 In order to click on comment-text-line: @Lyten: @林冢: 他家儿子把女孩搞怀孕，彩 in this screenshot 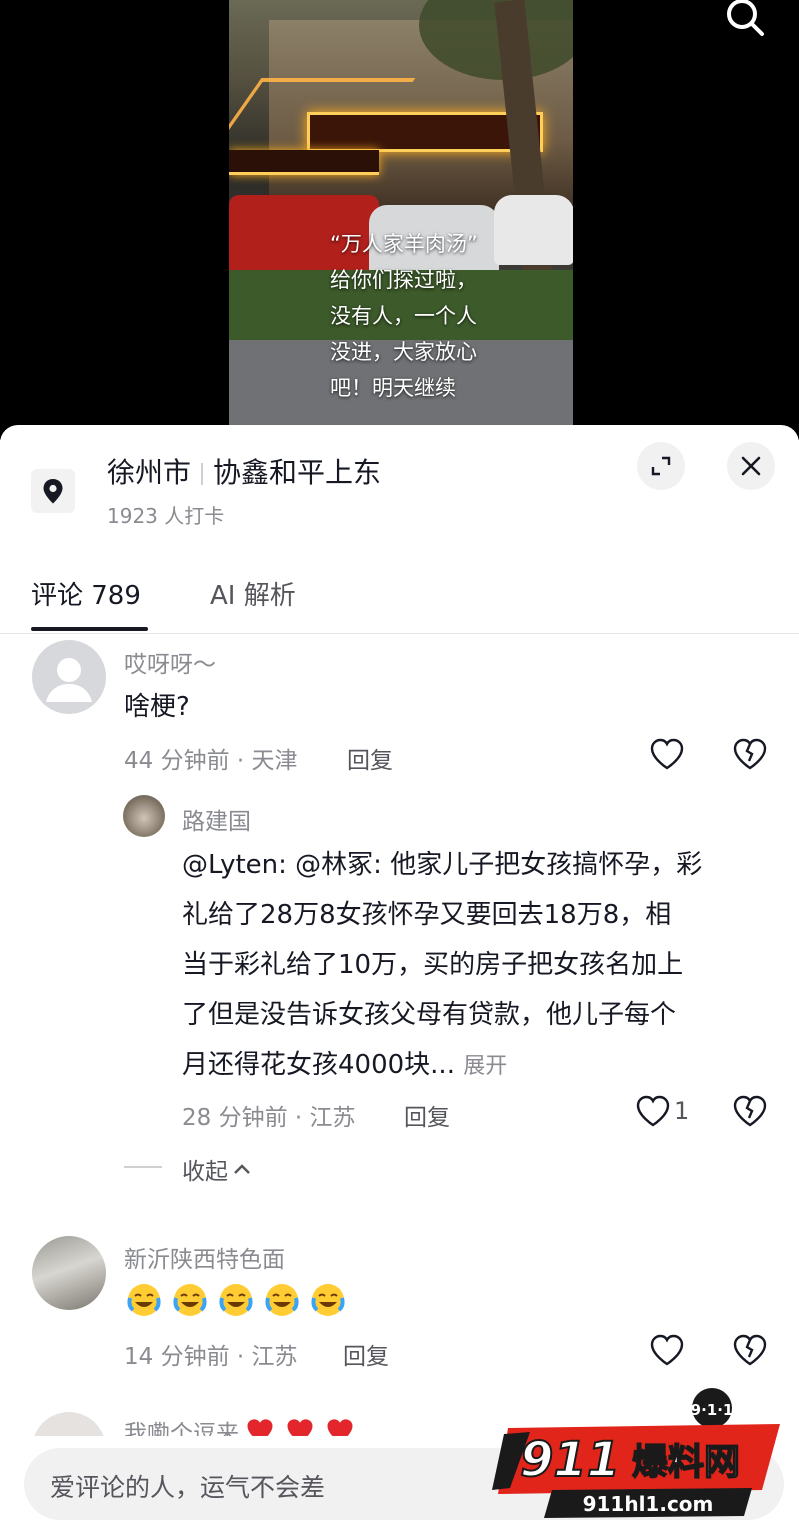, I will do `click(442, 865)`.